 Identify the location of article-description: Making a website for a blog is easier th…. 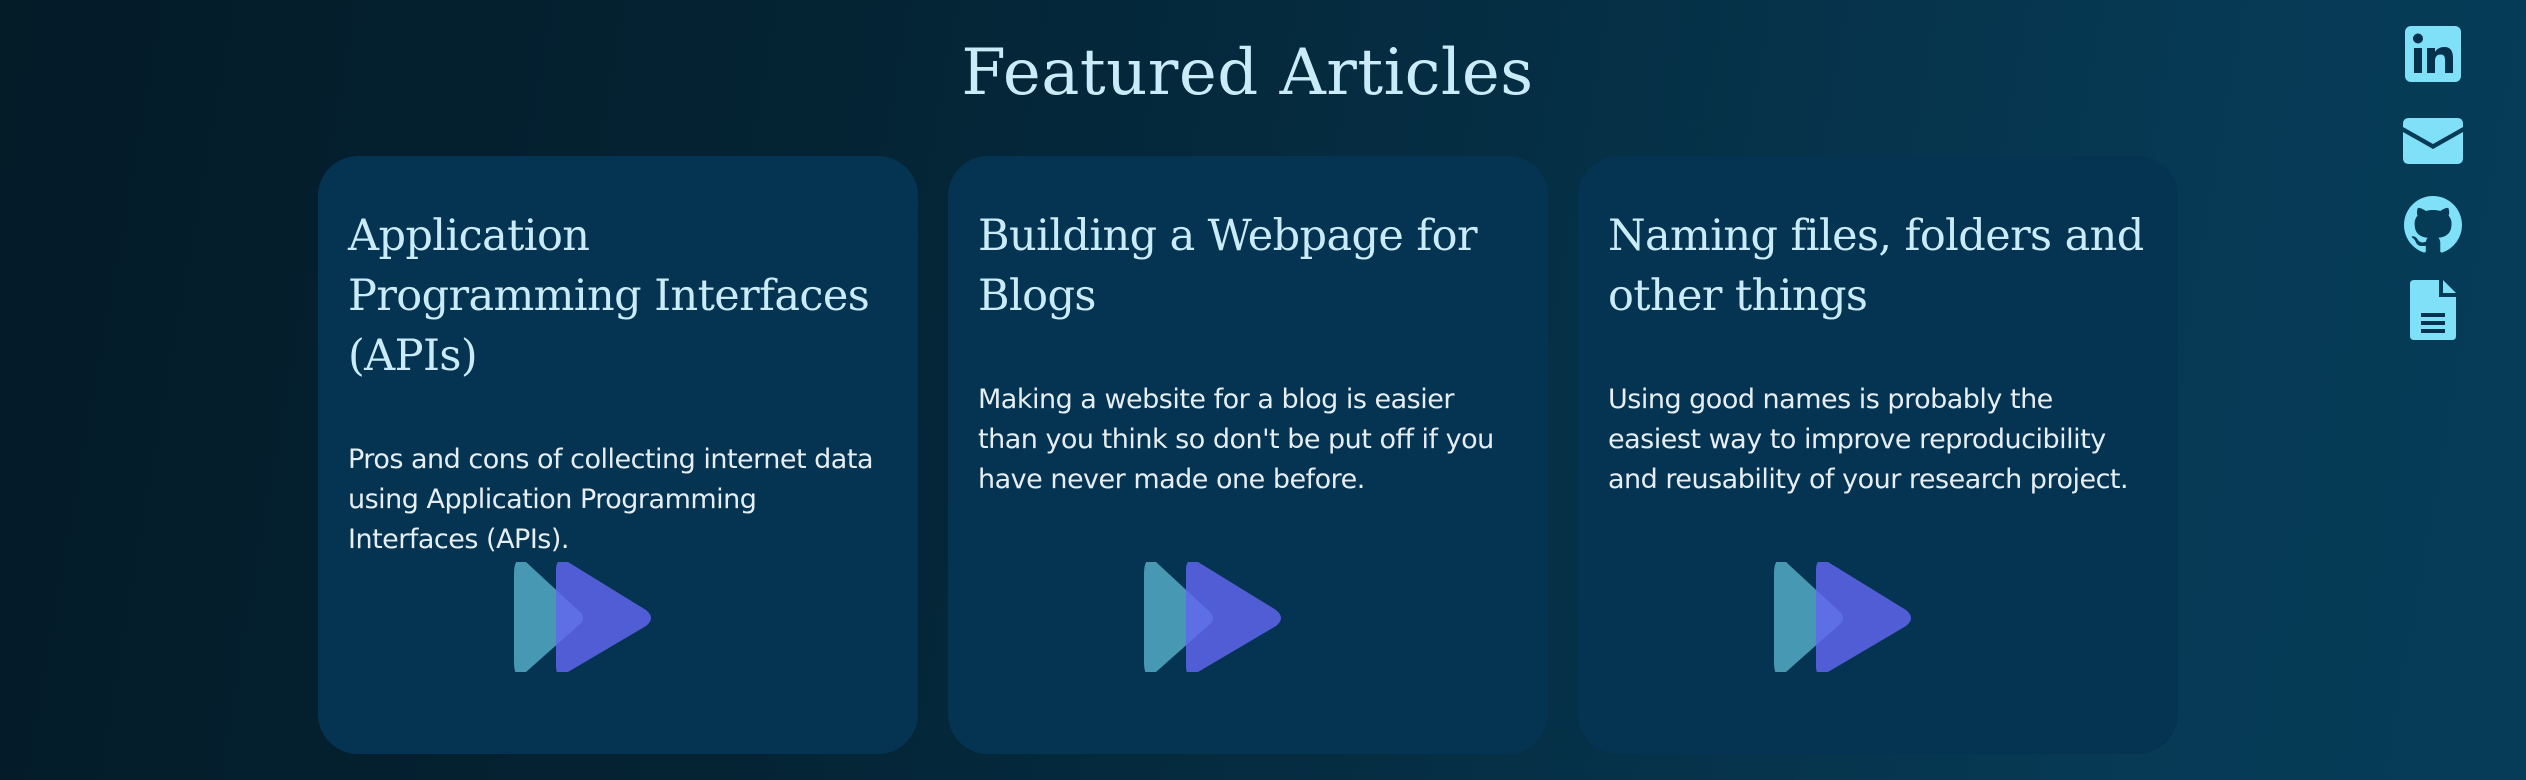
(1236, 439).